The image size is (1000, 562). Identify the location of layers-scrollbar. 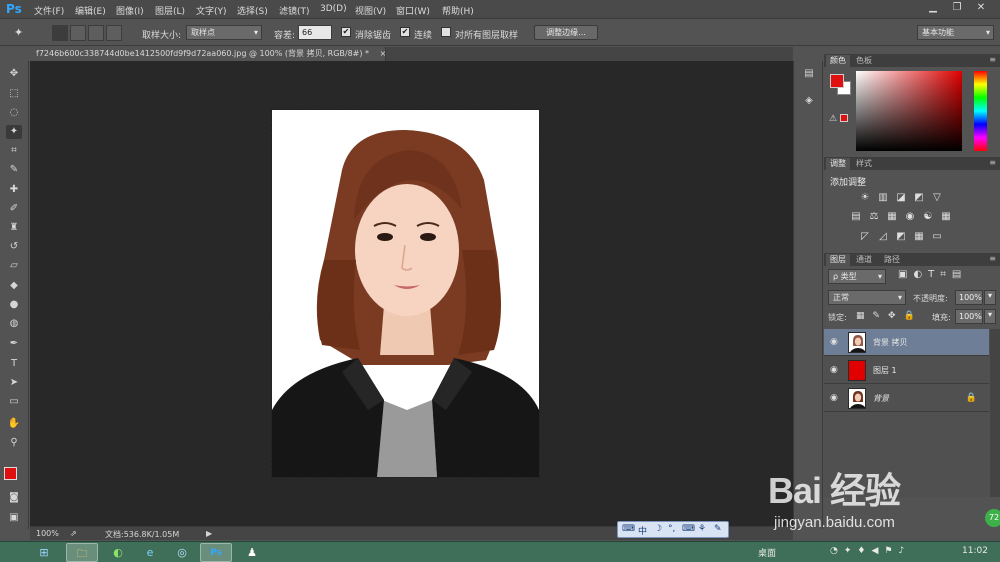
(995, 413).